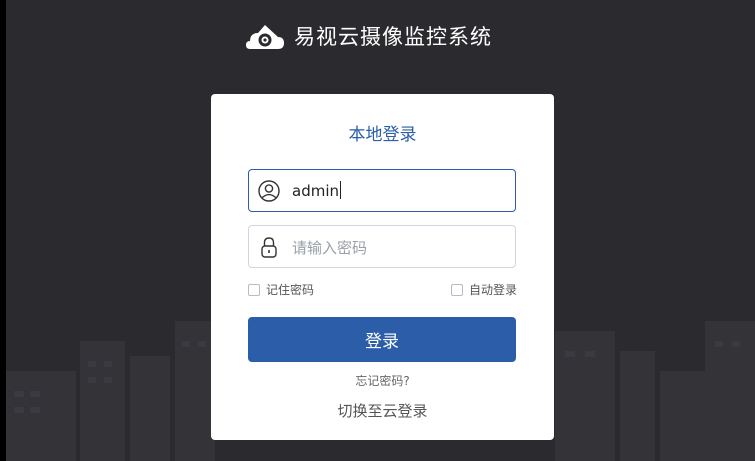 The image size is (755, 461). What do you see at coordinates (254, 289) in the screenshot?
I see `remember-password-checkbox` at bounding box center [254, 289].